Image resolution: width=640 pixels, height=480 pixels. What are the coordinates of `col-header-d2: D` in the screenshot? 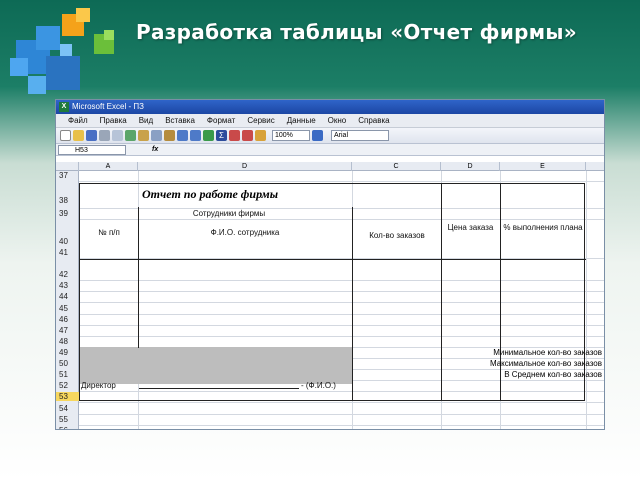 It's located at (470, 166).